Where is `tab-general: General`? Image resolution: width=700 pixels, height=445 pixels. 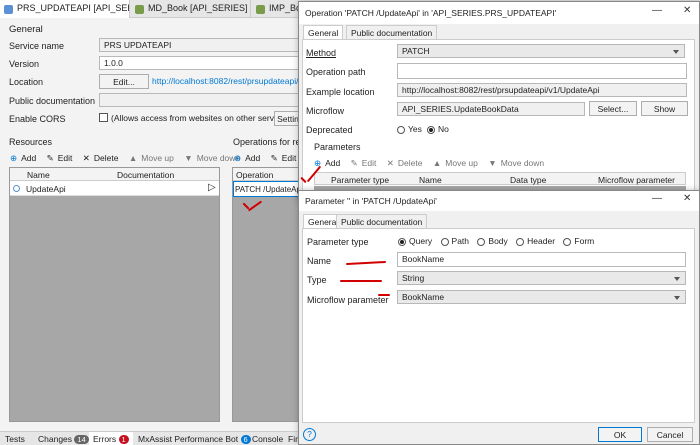
tab-general: General is located at coordinates (323, 32).